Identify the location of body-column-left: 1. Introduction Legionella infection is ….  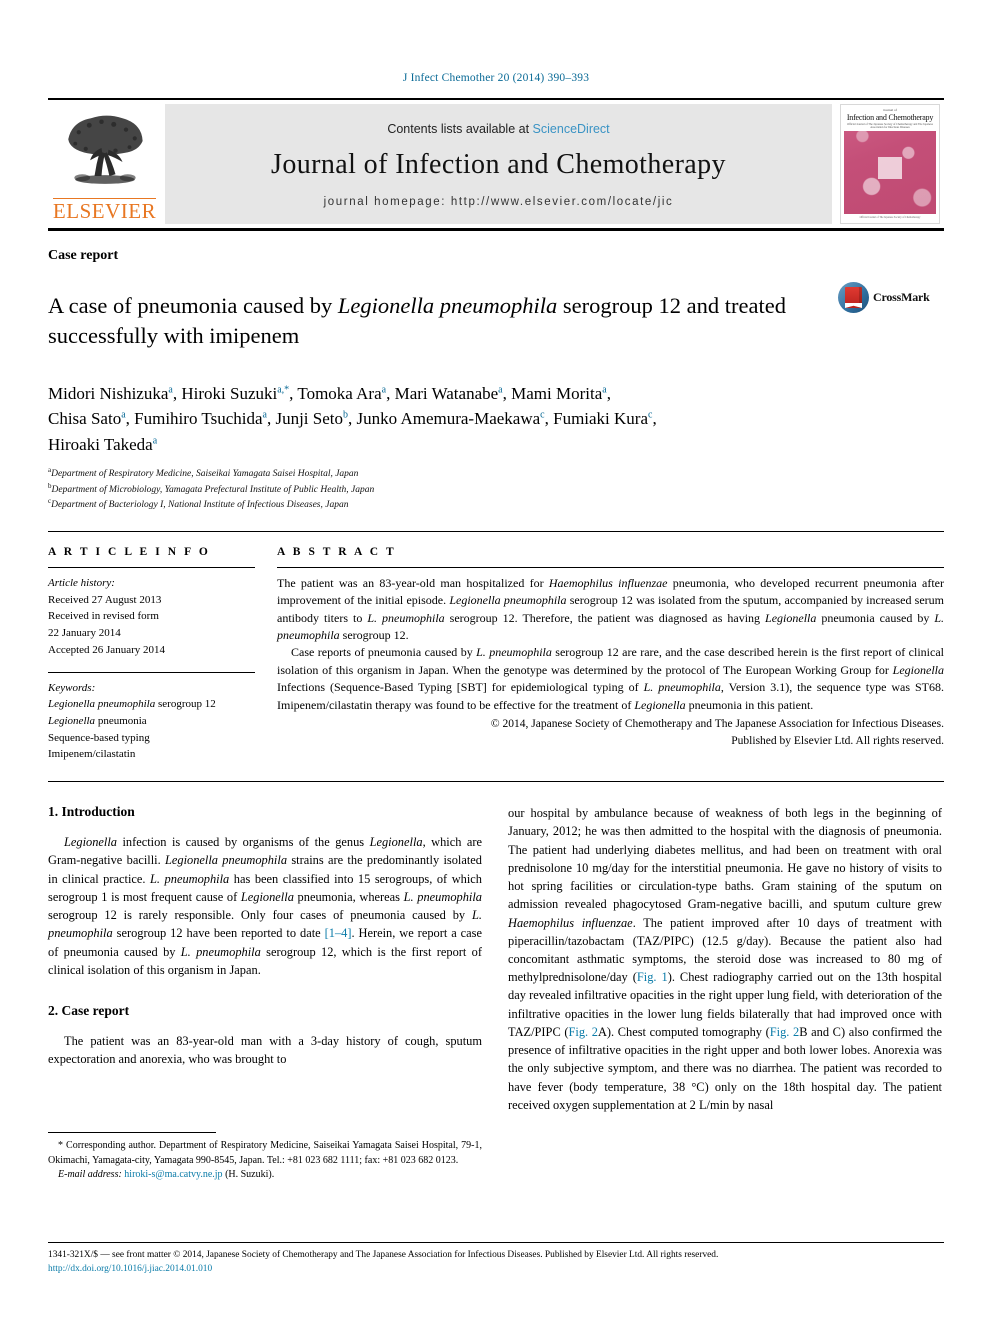
(265, 993).